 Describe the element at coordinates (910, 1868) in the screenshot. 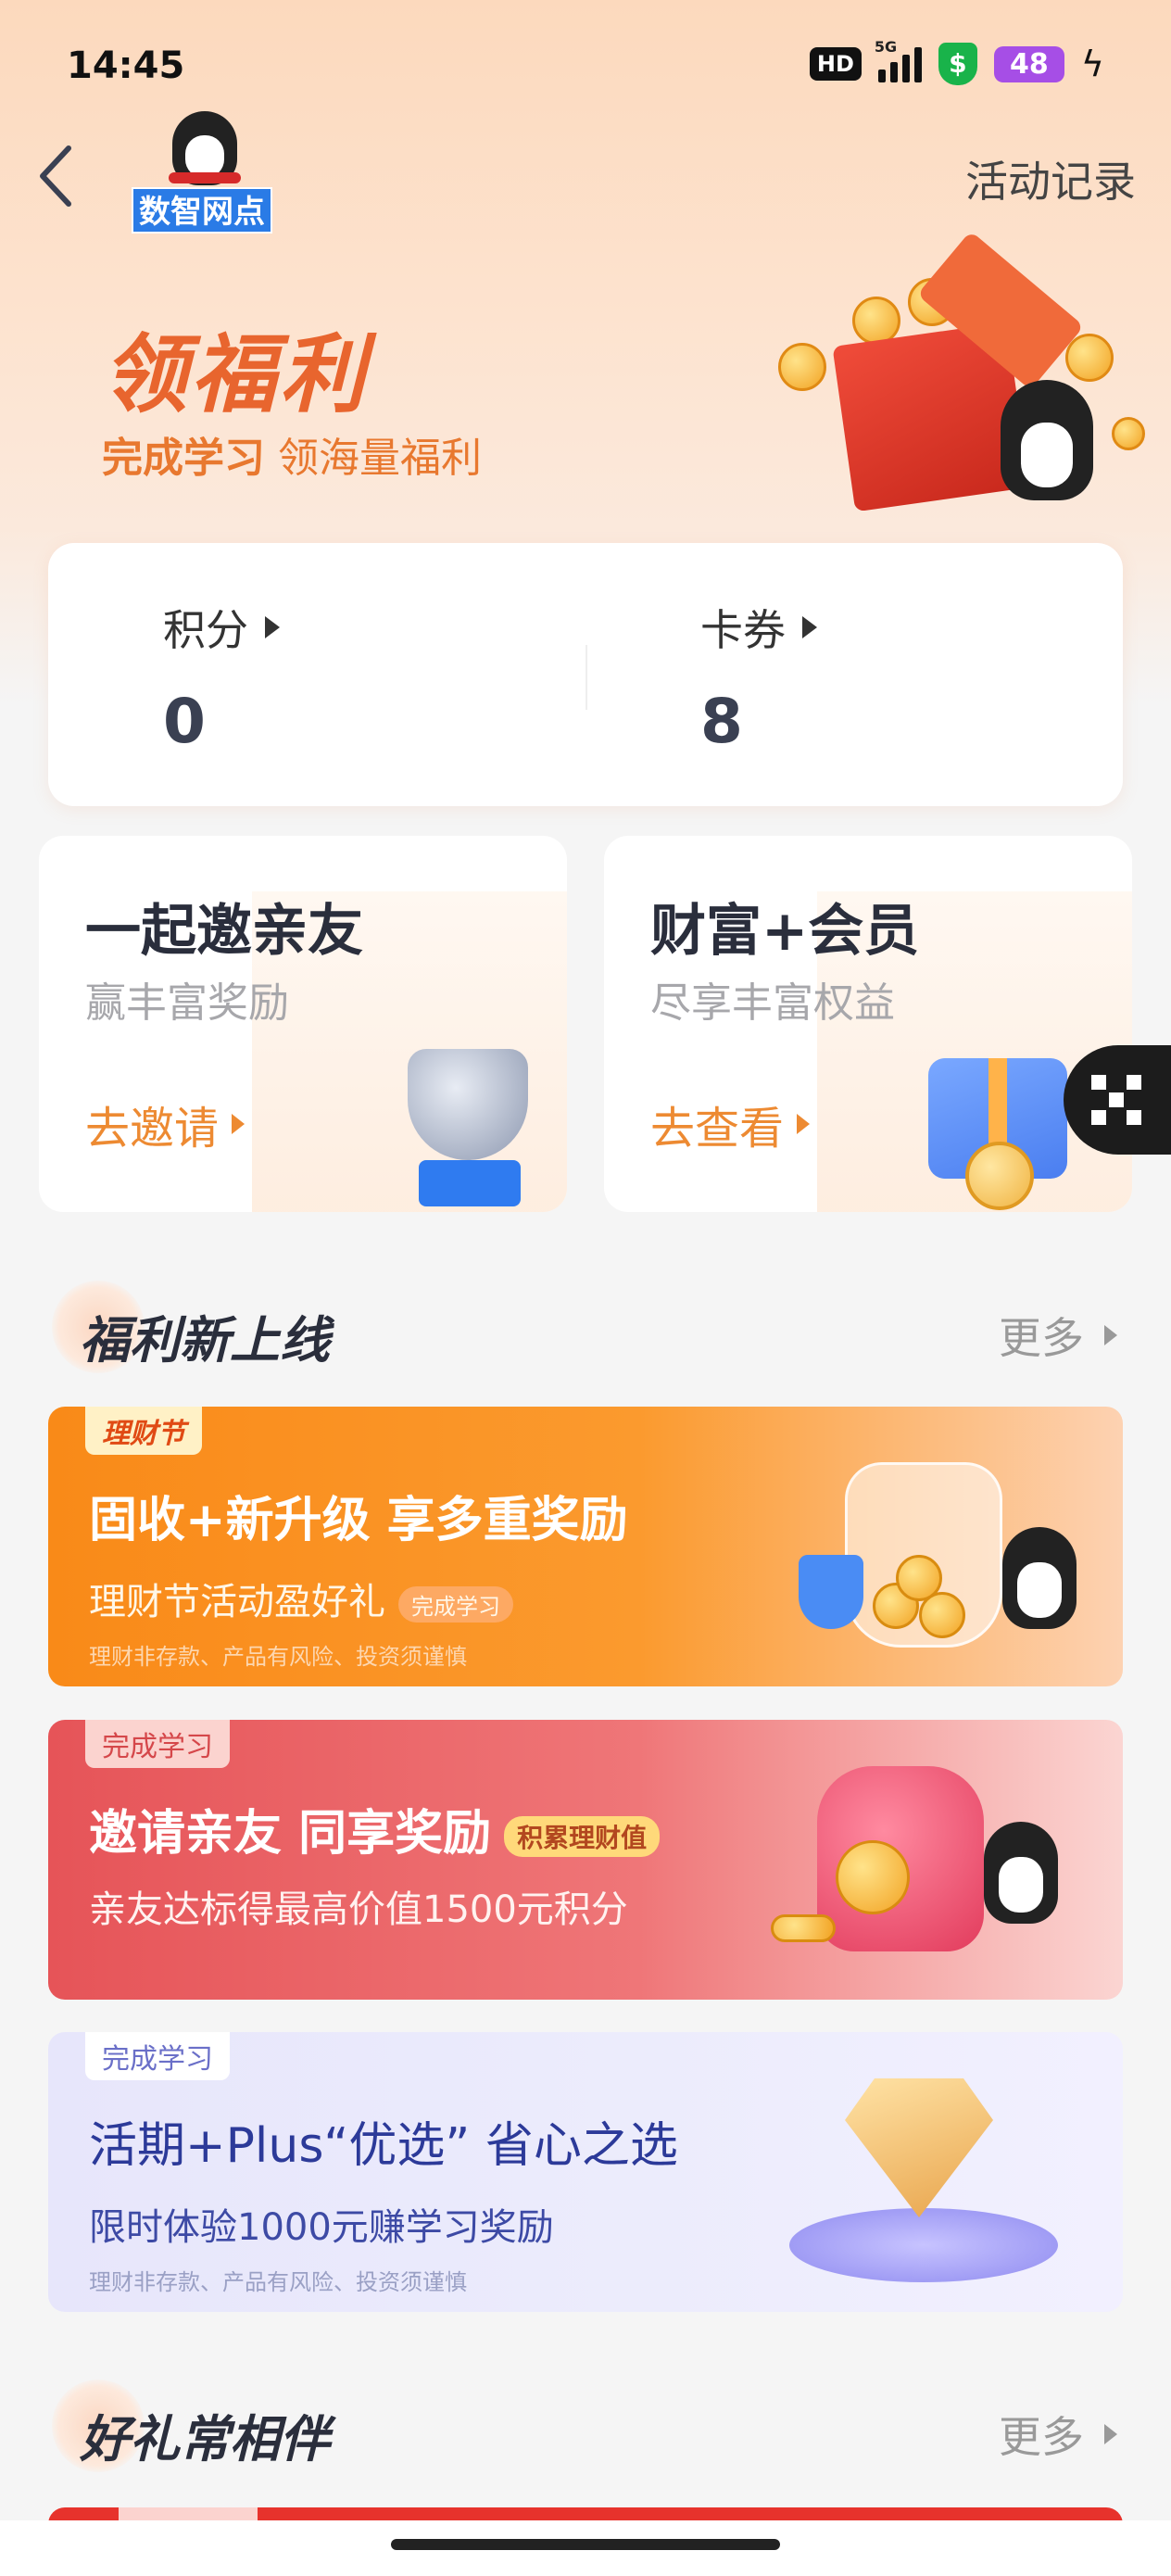

I see `red-envelope-illustration` at that location.